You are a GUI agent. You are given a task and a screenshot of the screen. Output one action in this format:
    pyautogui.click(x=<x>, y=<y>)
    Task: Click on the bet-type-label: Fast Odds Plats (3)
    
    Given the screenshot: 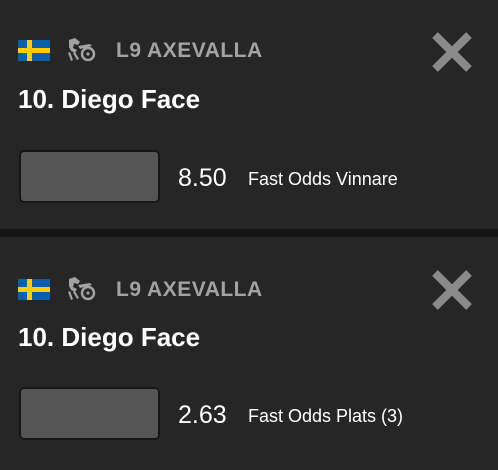 What is the action you would take?
    pyautogui.click(x=326, y=416)
    